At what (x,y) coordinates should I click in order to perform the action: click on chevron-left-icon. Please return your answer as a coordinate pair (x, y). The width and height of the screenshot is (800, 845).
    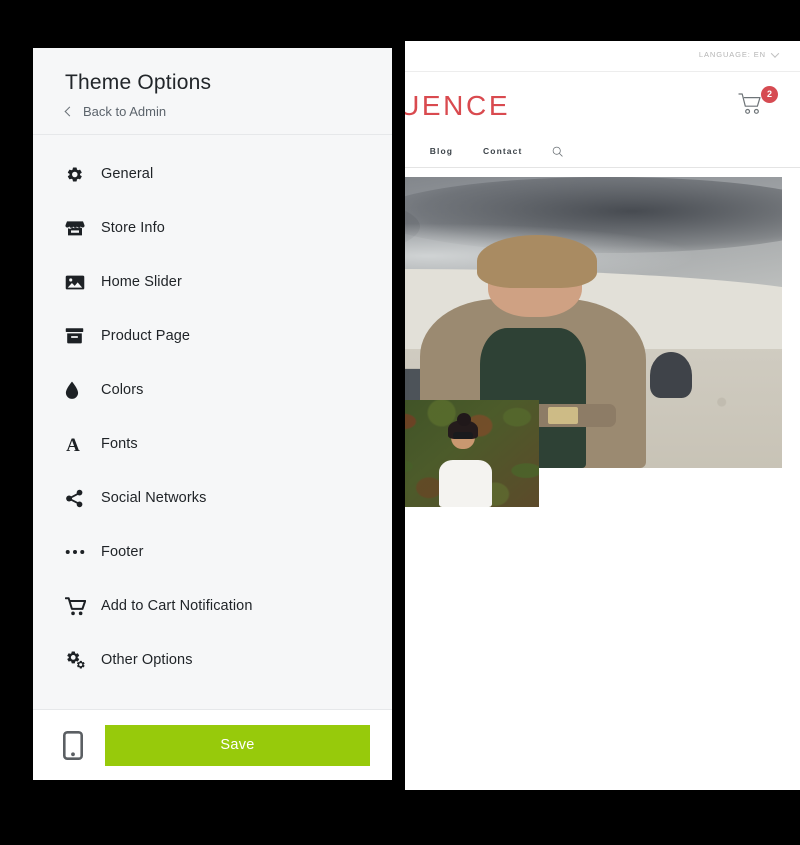
    Looking at the image, I should click on (69, 111).